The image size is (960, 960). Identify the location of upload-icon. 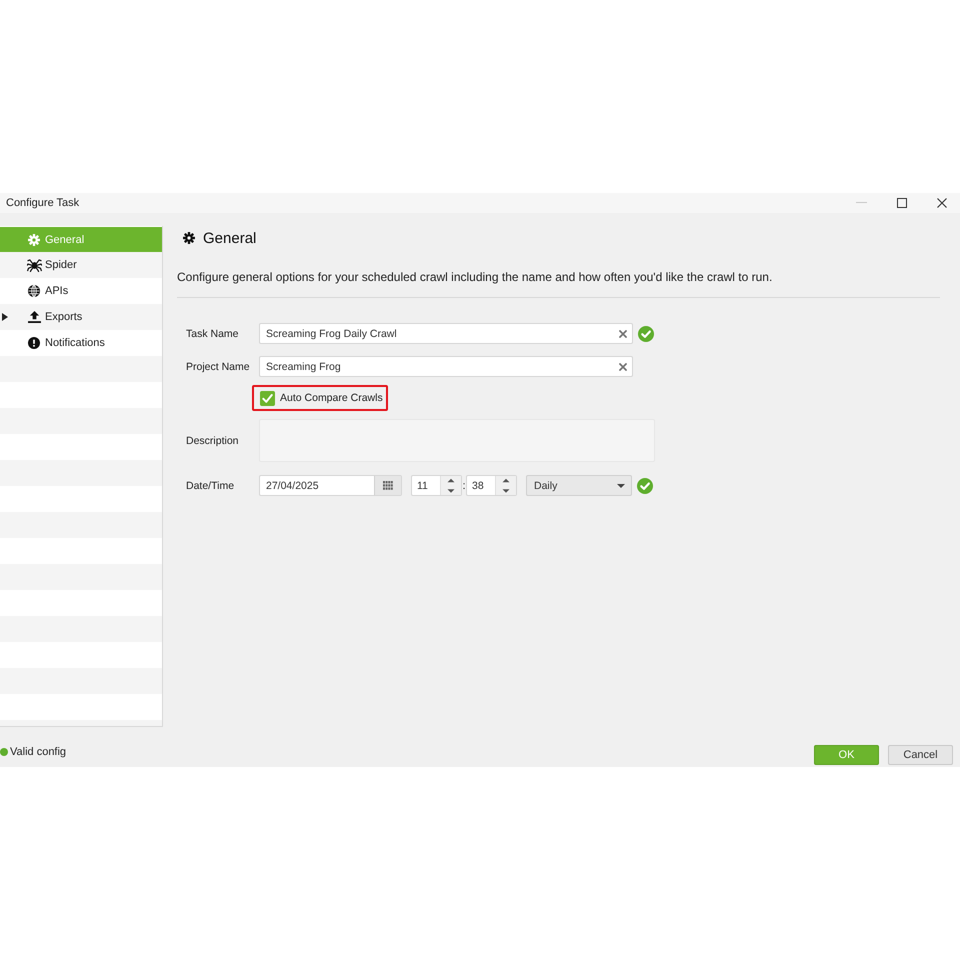
(34, 317).